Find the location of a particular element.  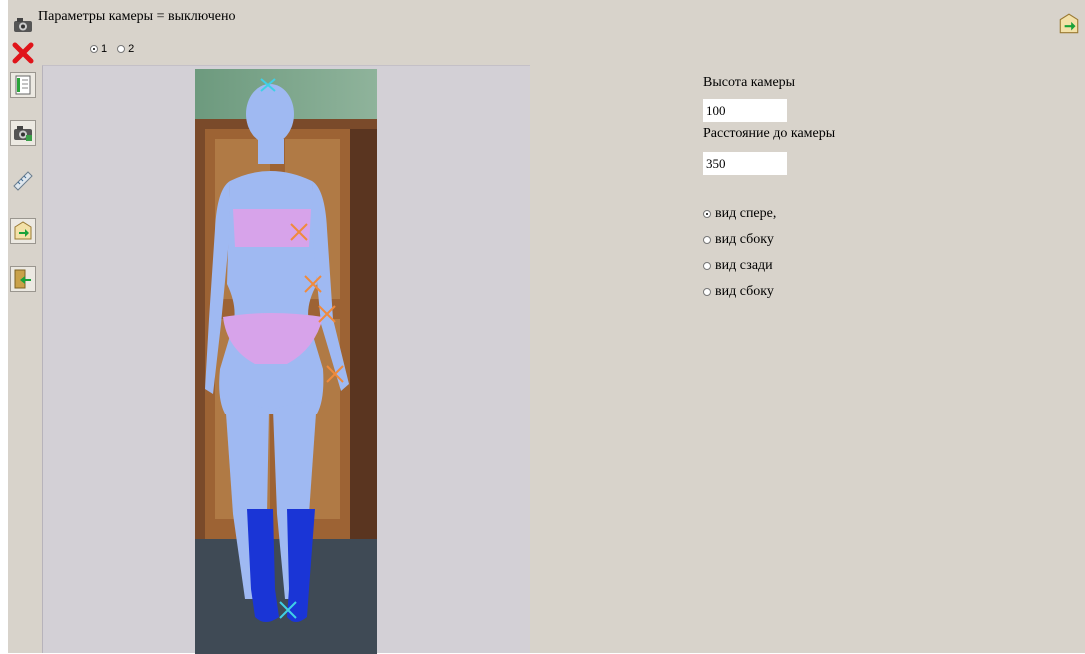

view-side-2-option: вид сбоку is located at coordinates (738, 292).